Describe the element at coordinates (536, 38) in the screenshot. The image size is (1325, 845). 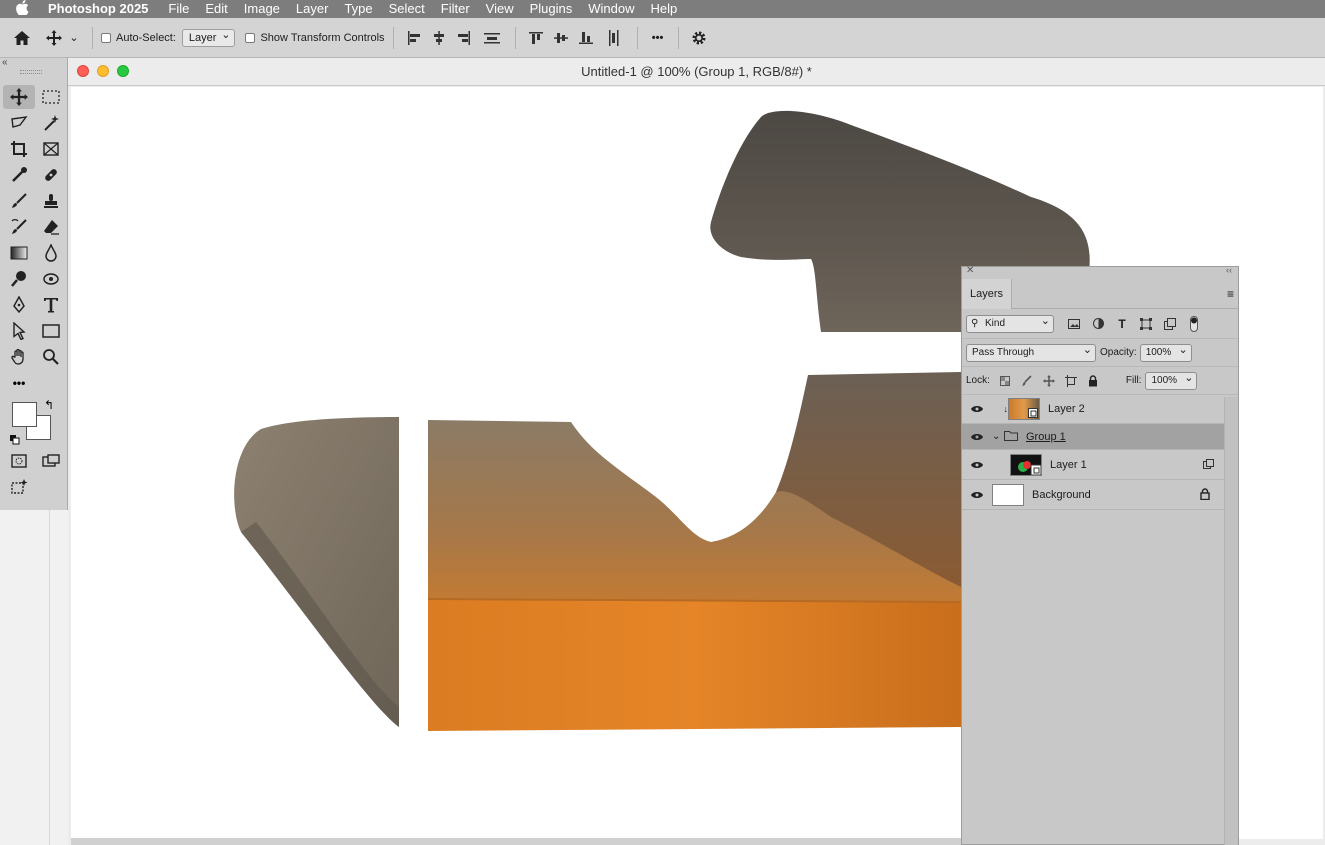
I see `align-top-icon` at that location.